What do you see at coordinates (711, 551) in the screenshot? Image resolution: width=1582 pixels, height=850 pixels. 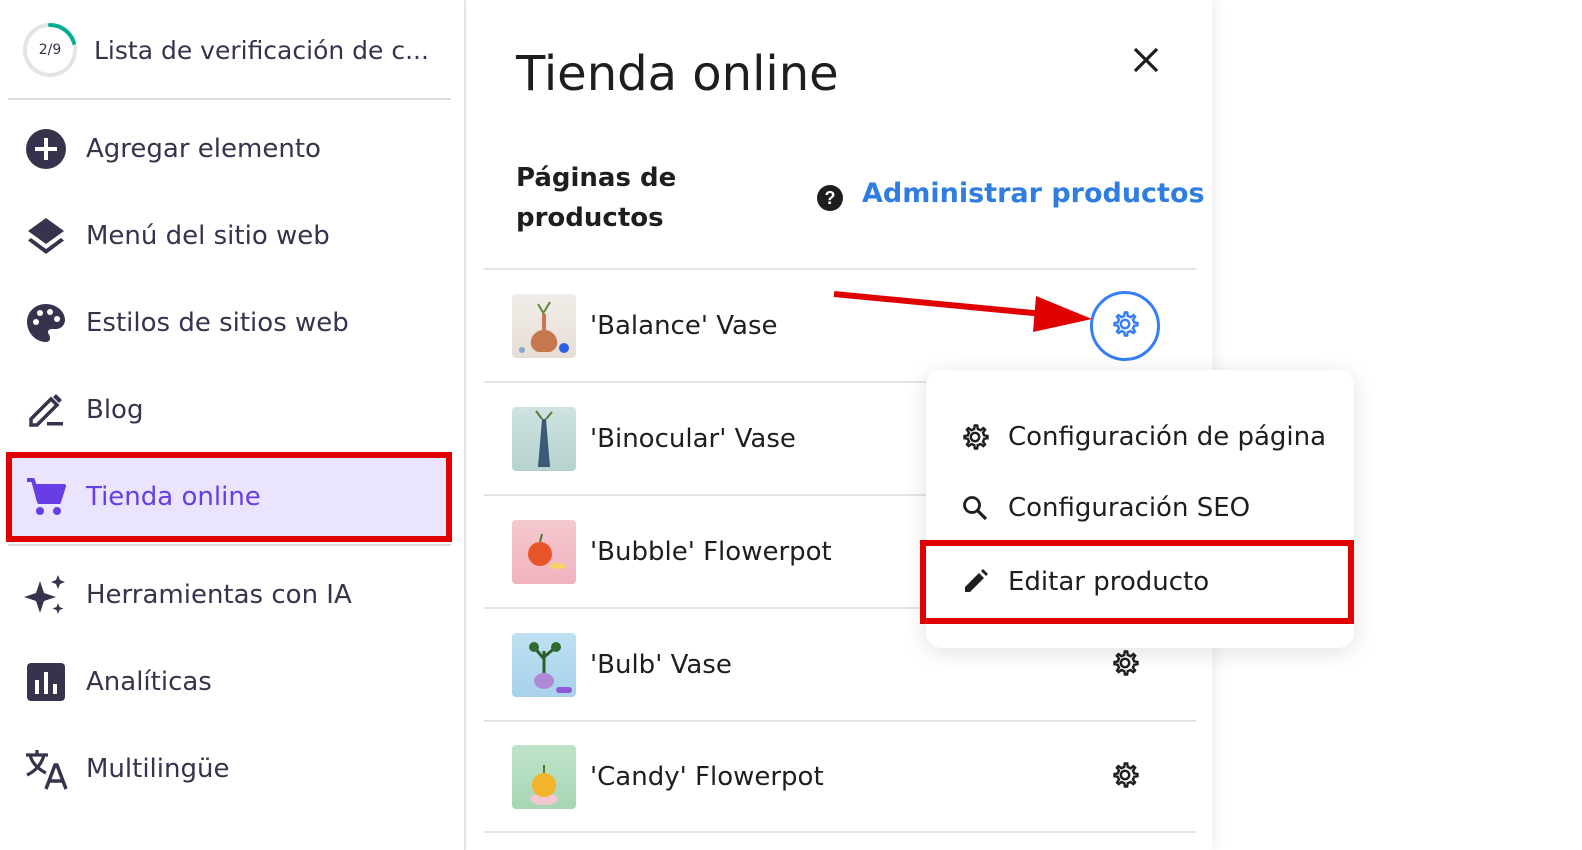 I see `product-name: 'Bubble' Flowerpot` at bounding box center [711, 551].